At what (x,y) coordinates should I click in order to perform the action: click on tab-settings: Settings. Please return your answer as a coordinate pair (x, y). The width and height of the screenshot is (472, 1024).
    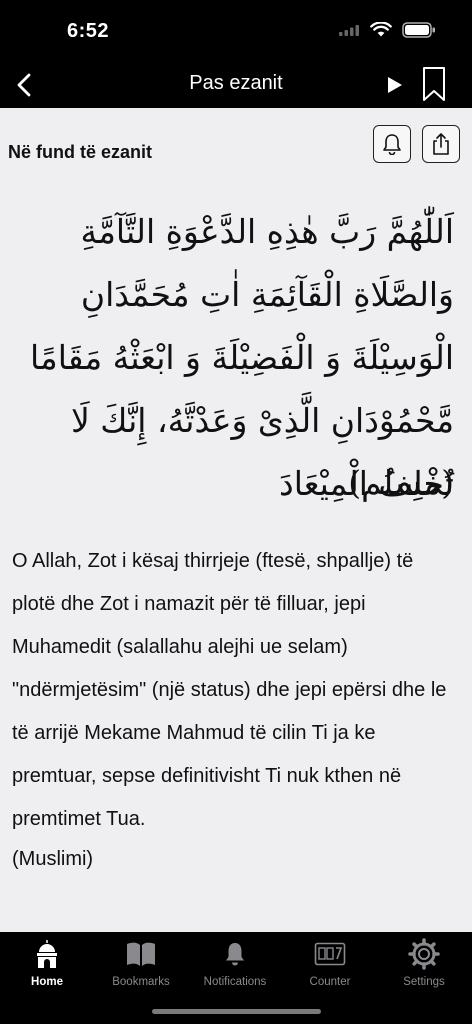
    Looking at the image, I should click on (424, 966).